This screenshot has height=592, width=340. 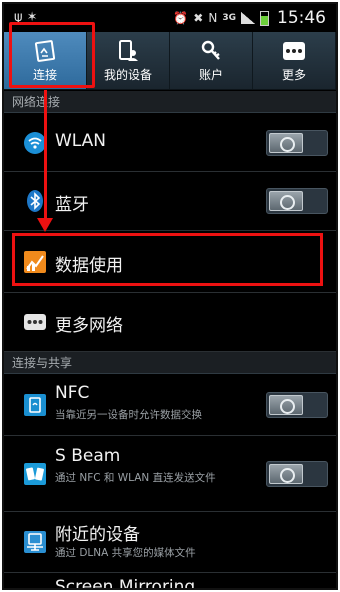 I want to click on account-key-icon, so click(x=210, y=50).